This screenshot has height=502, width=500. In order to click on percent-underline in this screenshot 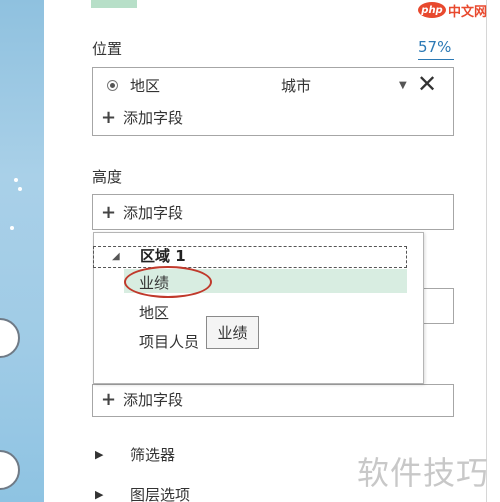, I will do `click(436, 59)`.